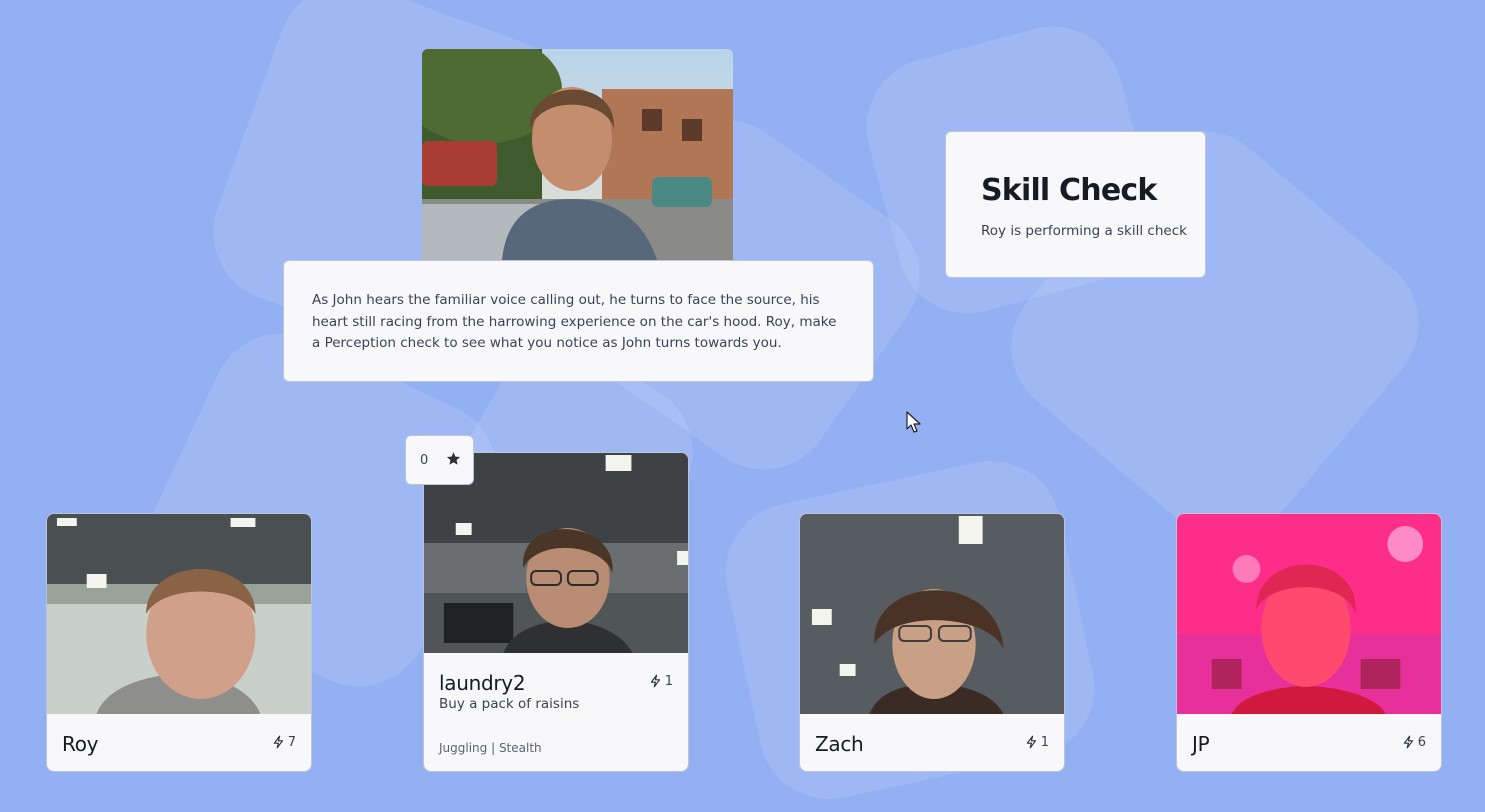 The image size is (1485, 812). What do you see at coordinates (1069, 190) in the screenshot?
I see `skill-check-title: Skill Check` at bounding box center [1069, 190].